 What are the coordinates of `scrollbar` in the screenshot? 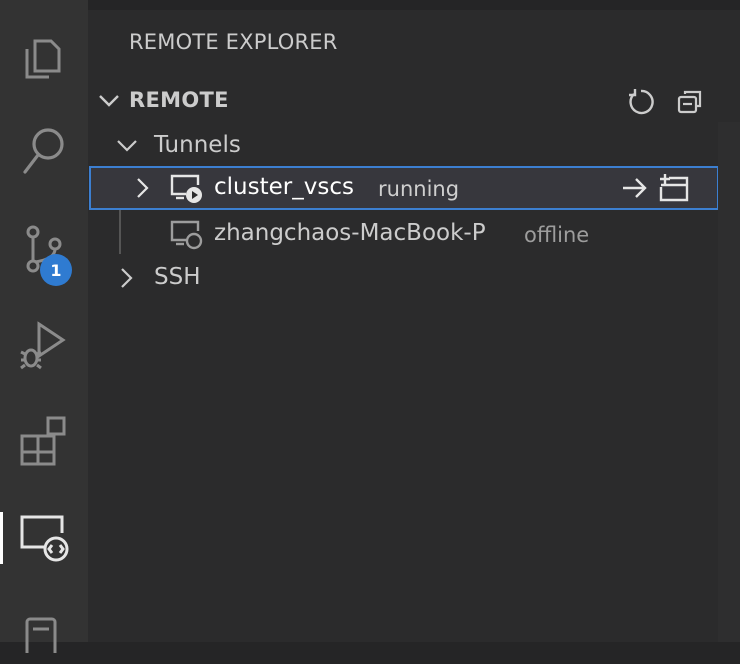 It's located at (729, 382).